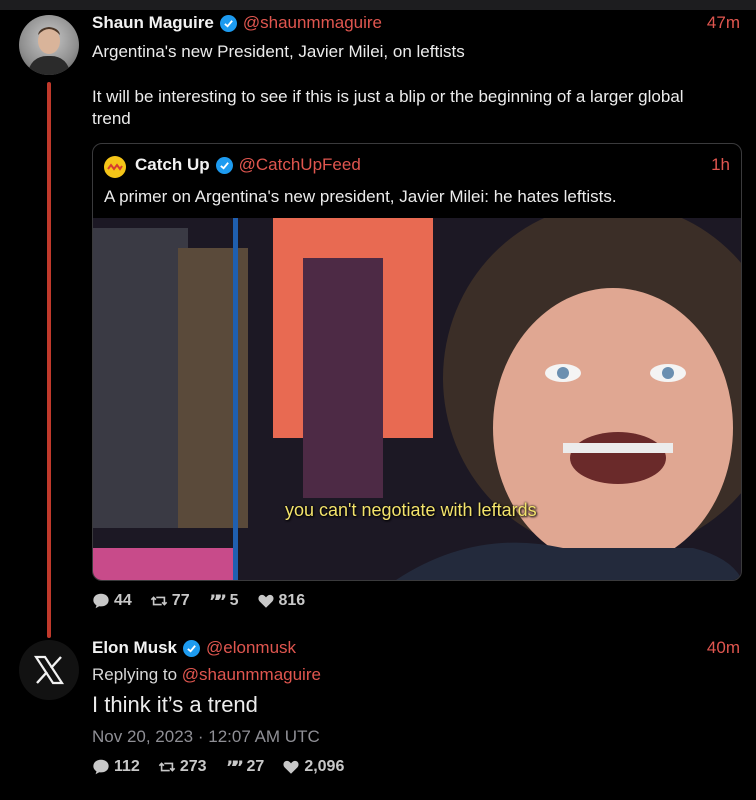  I want to click on quote-verified-badge-icon, so click(224, 165).